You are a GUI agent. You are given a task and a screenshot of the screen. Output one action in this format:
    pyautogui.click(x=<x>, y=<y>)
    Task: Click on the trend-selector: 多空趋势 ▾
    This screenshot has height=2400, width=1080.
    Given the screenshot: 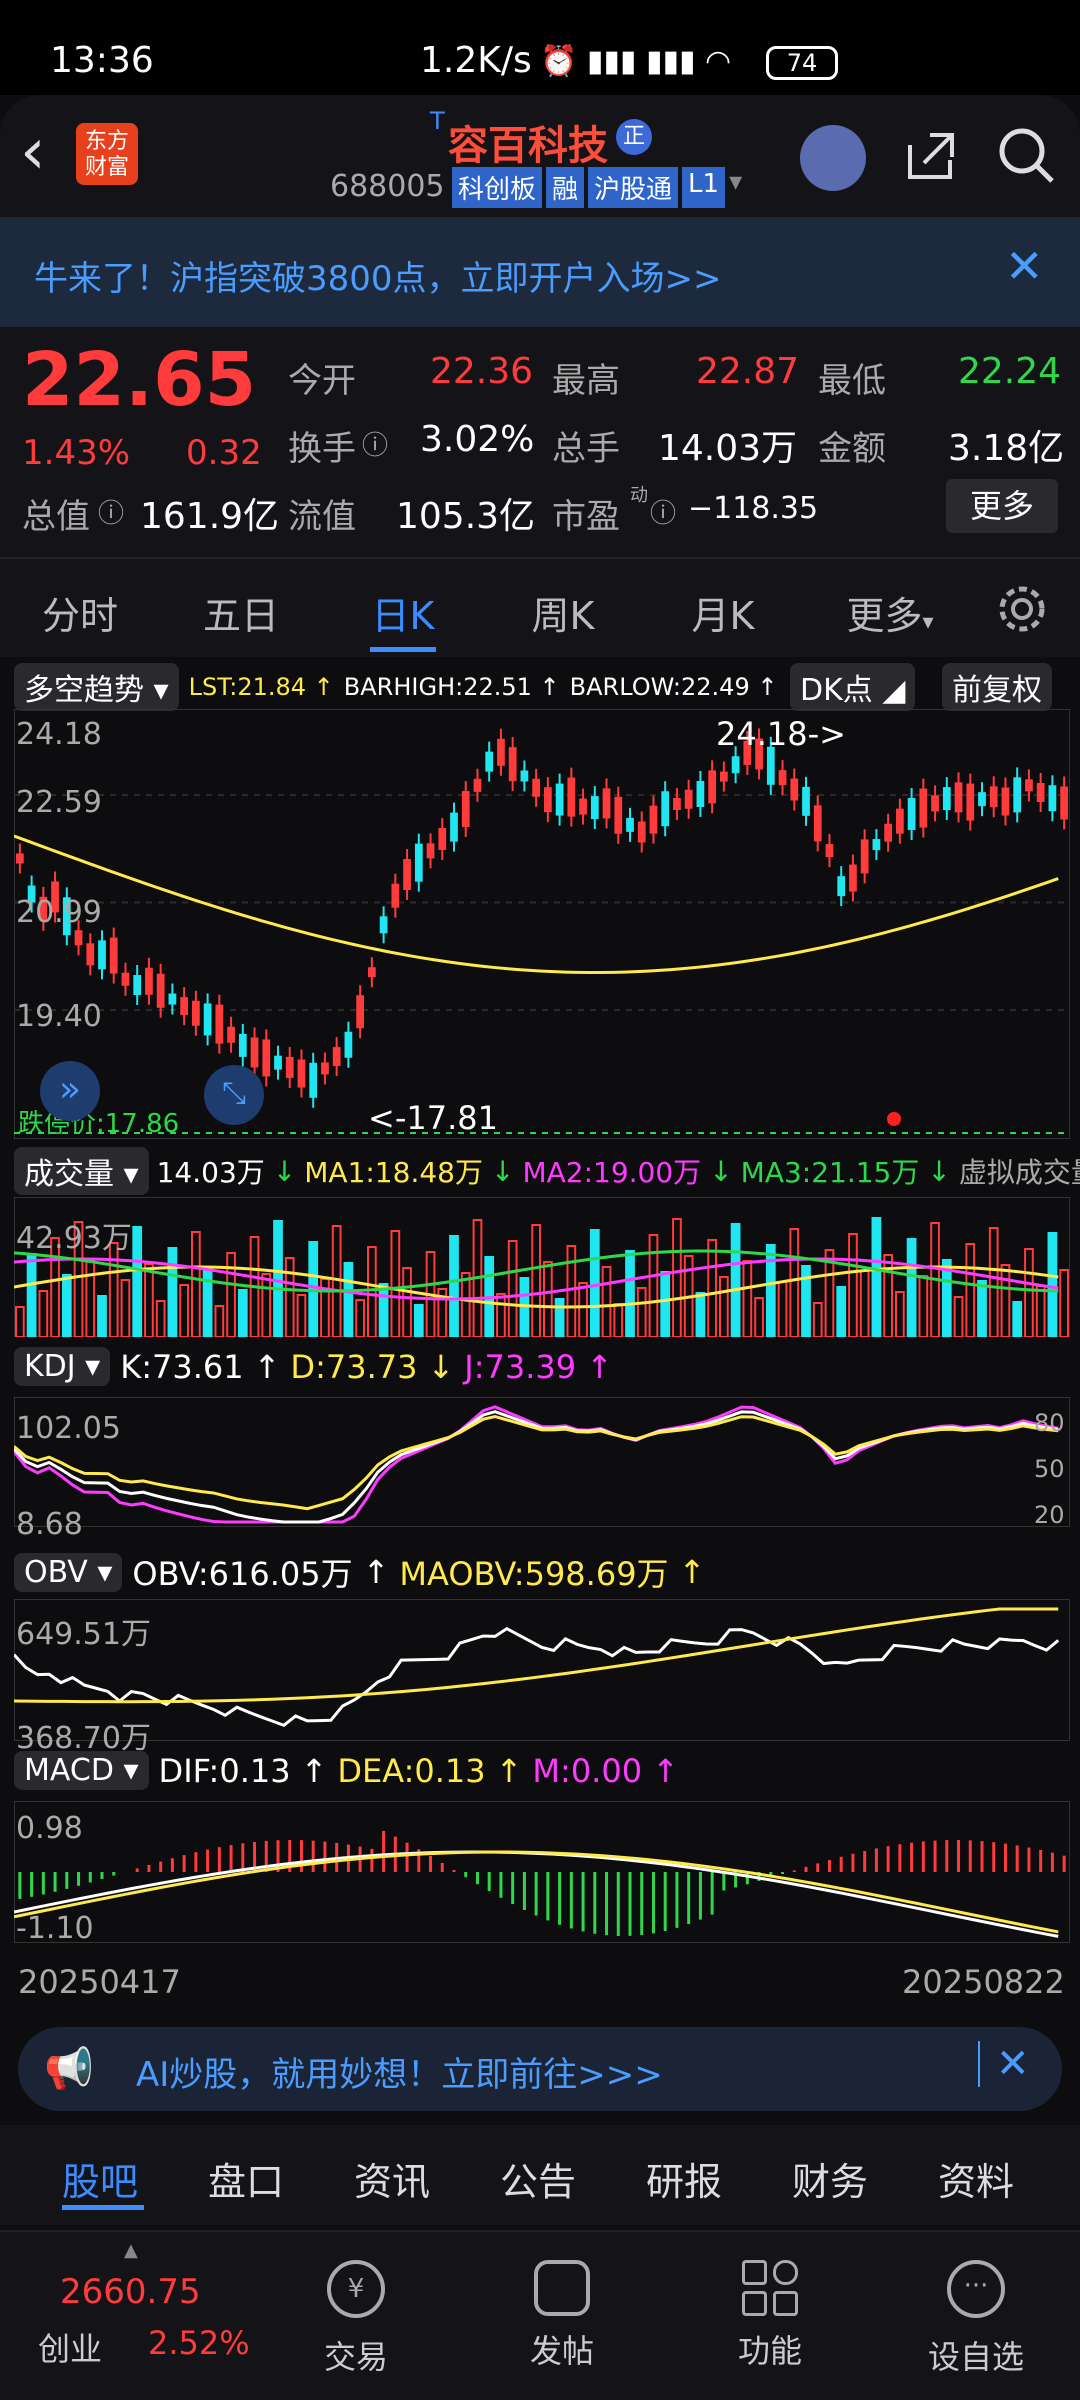 What is the action you would take?
    pyautogui.click(x=96, y=687)
    